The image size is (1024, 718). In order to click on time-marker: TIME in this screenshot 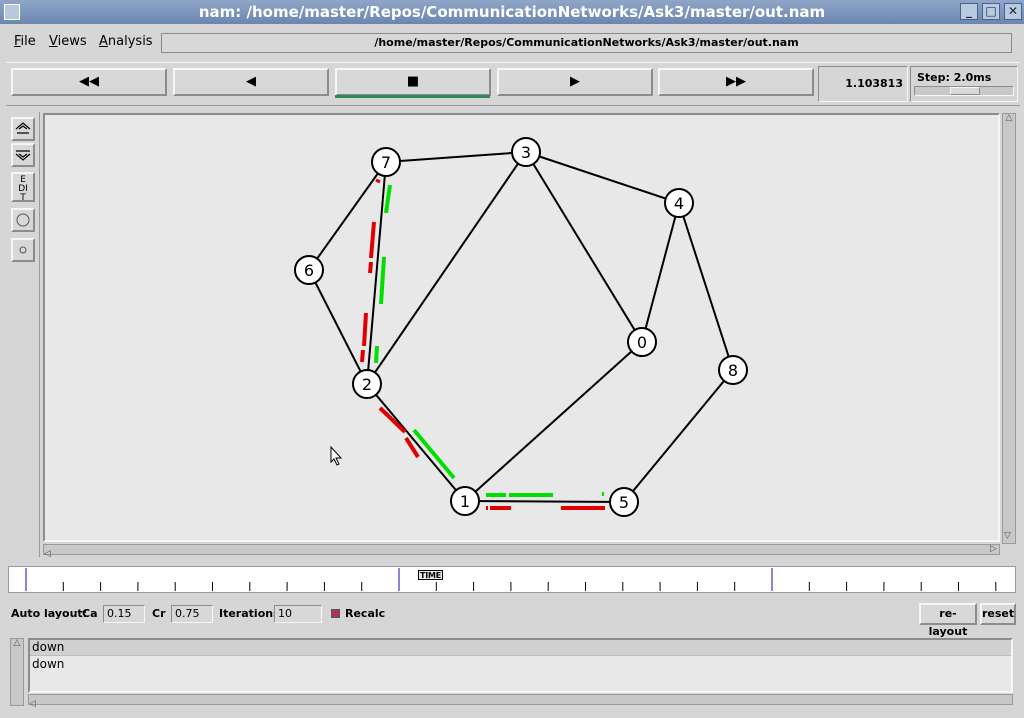, I will do `click(431, 575)`.